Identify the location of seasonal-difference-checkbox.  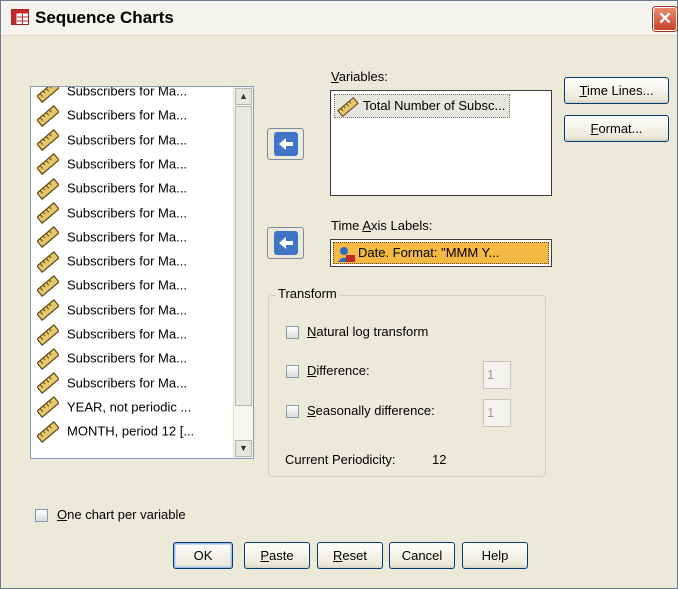
(292, 411).